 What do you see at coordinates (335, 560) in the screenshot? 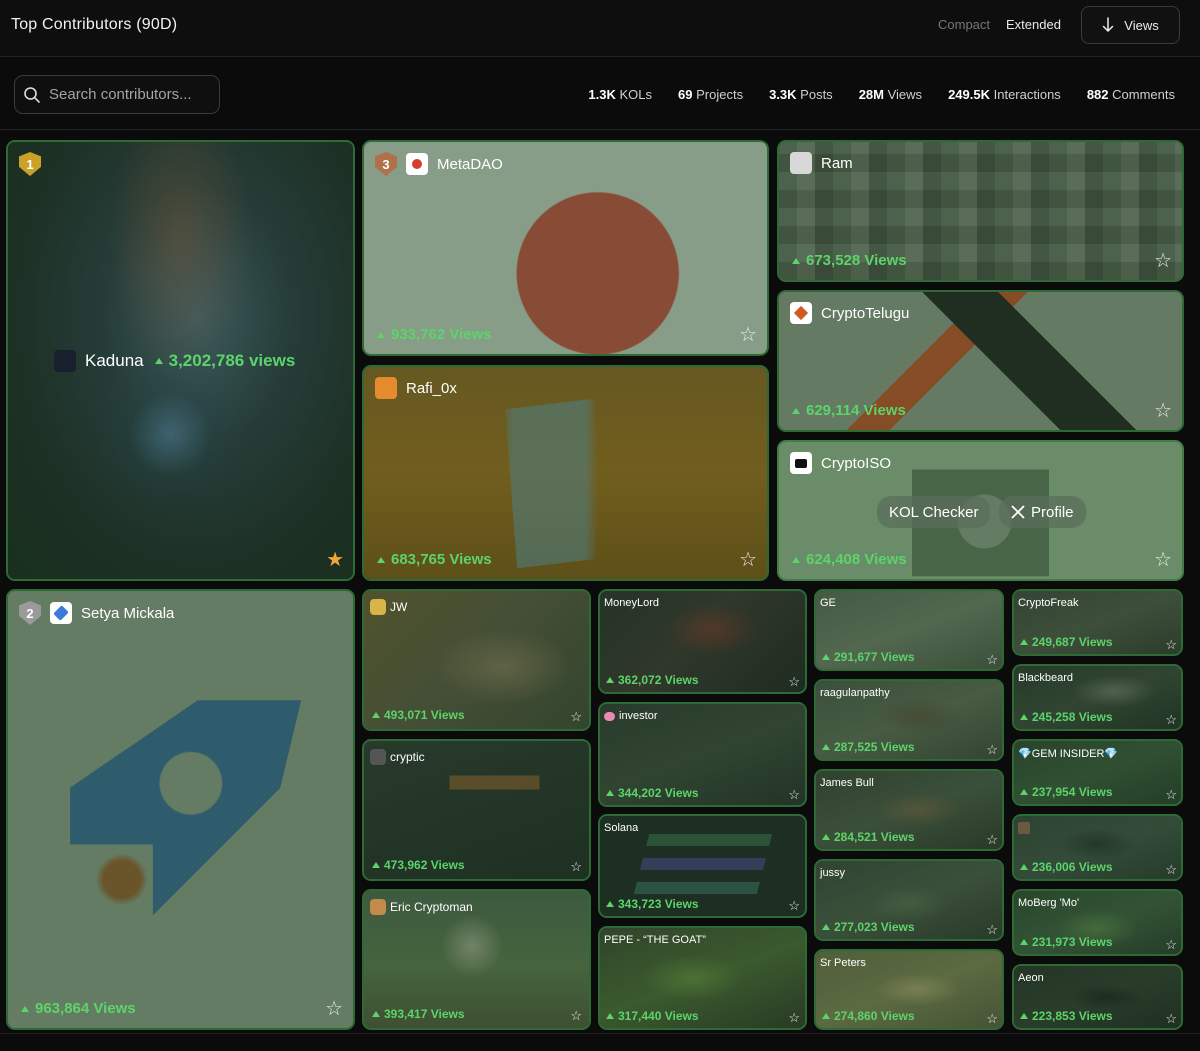
I see `star-icon: ★` at bounding box center [335, 560].